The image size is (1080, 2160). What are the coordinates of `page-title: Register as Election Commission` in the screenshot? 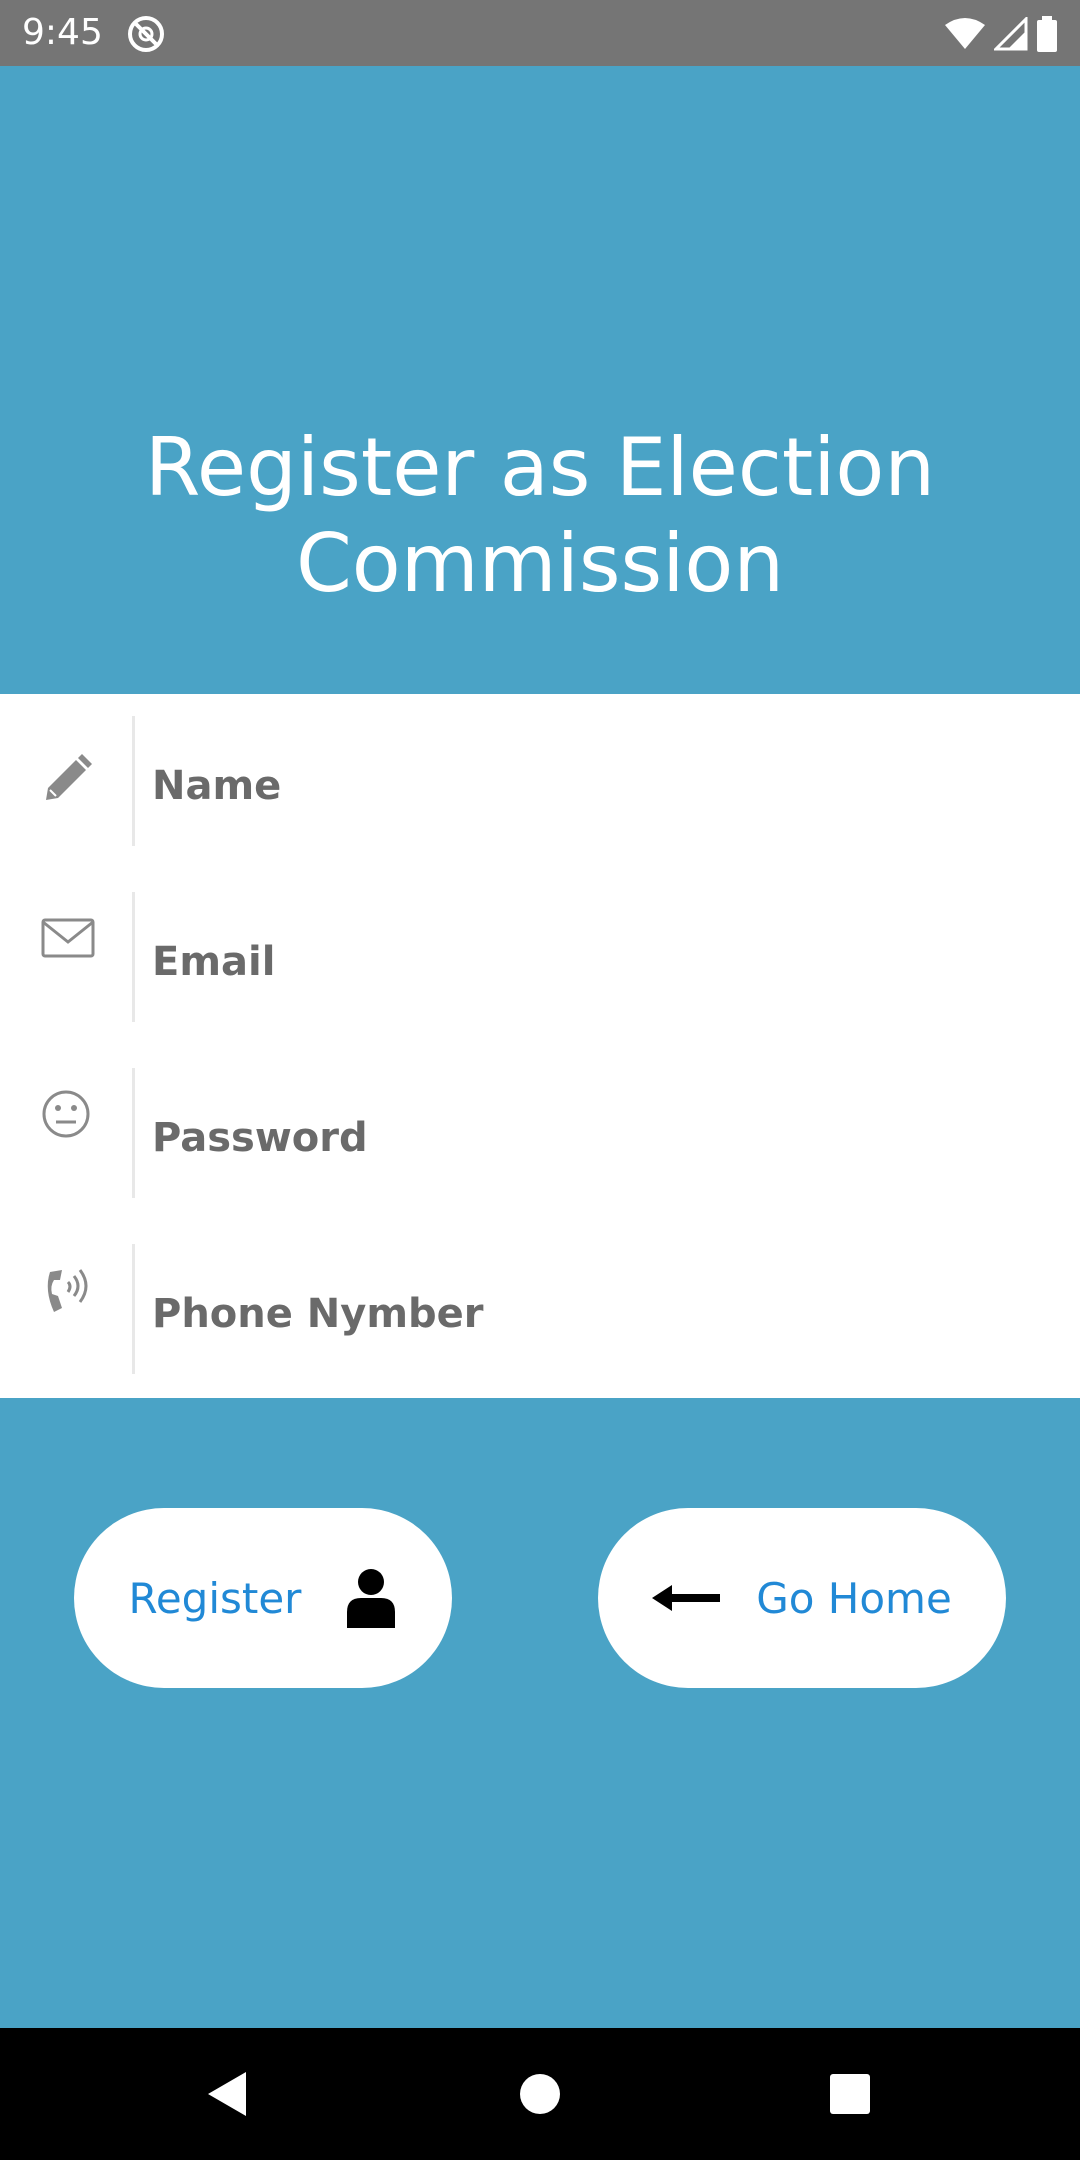 It's located at (540, 515).